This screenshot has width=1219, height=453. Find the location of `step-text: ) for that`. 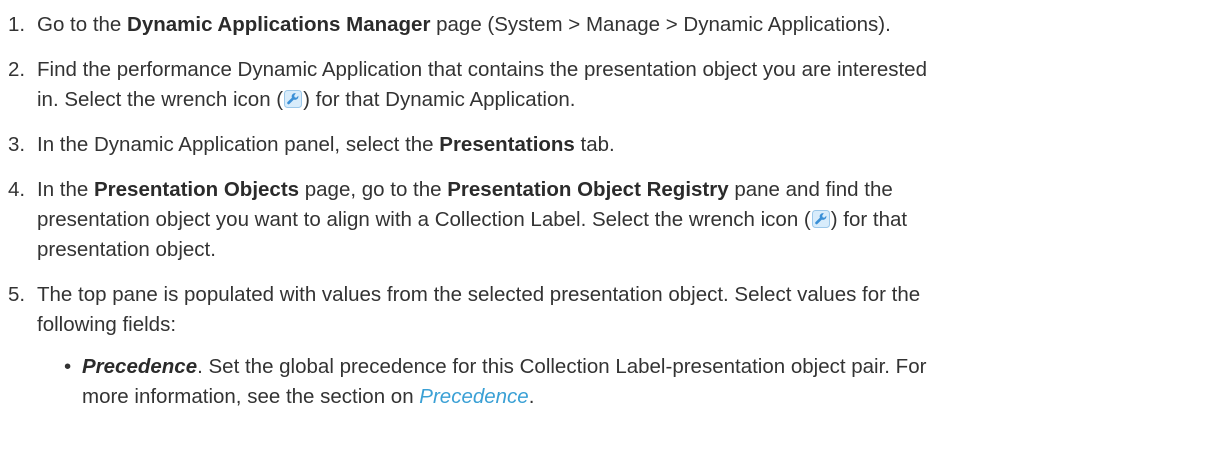

step-text: ) for that is located at coordinates (869, 219).